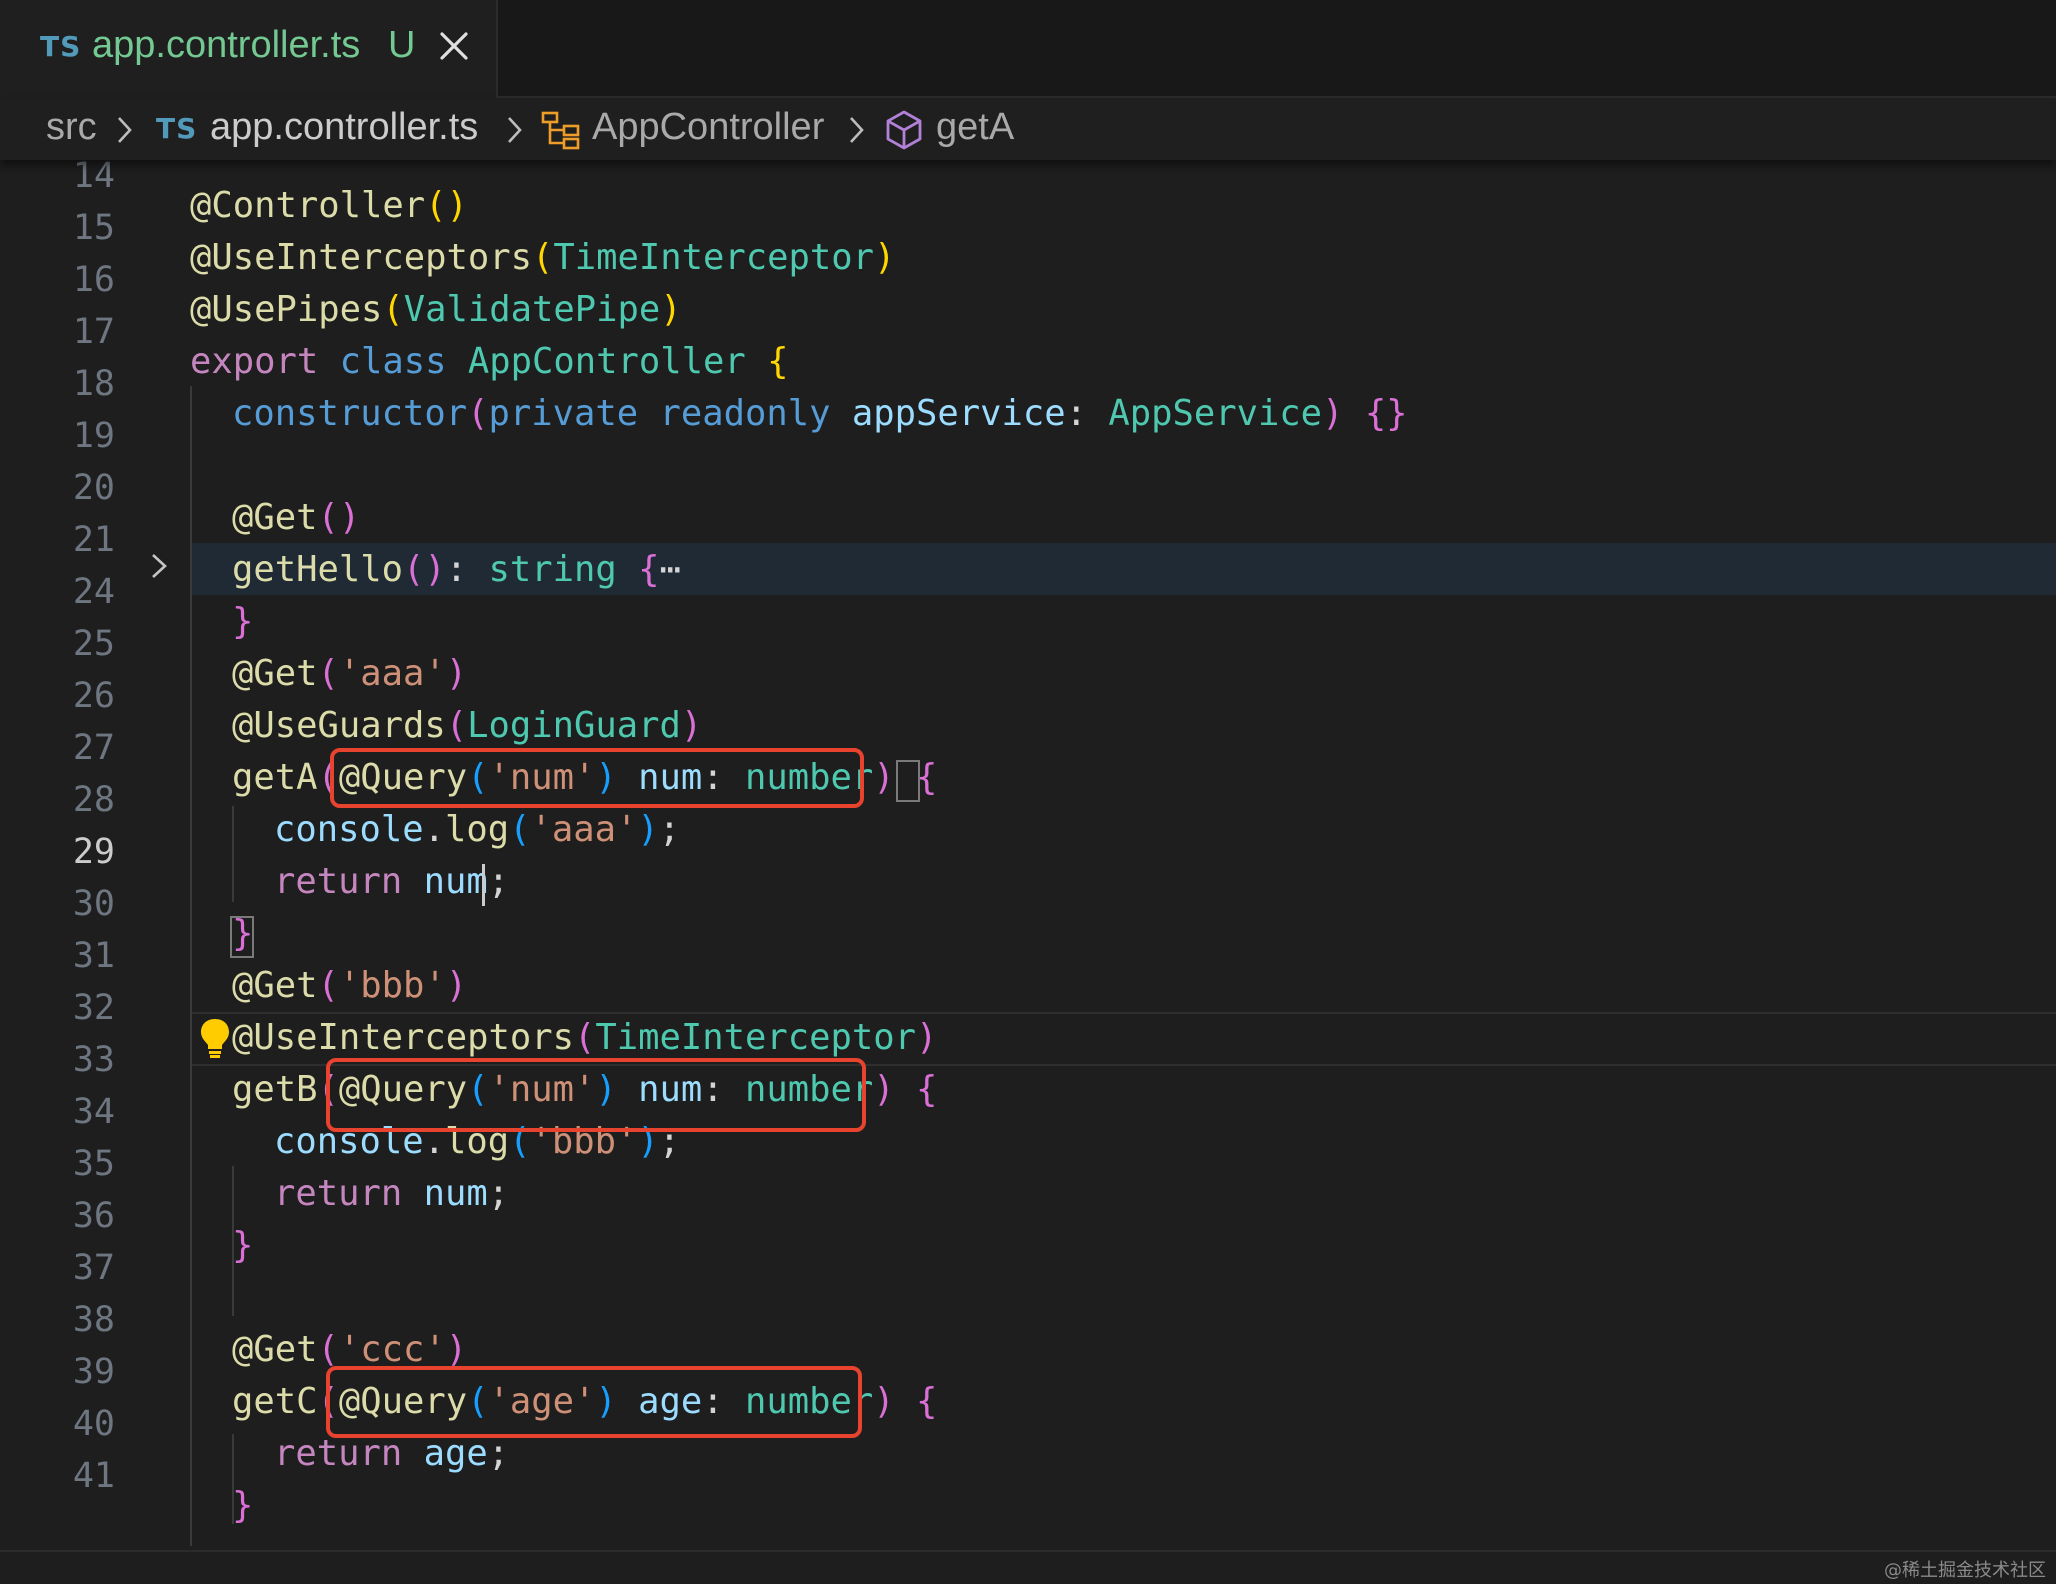 This screenshot has width=2056, height=1584. I want to click on fold-chevron-icon, so click(159, 566).